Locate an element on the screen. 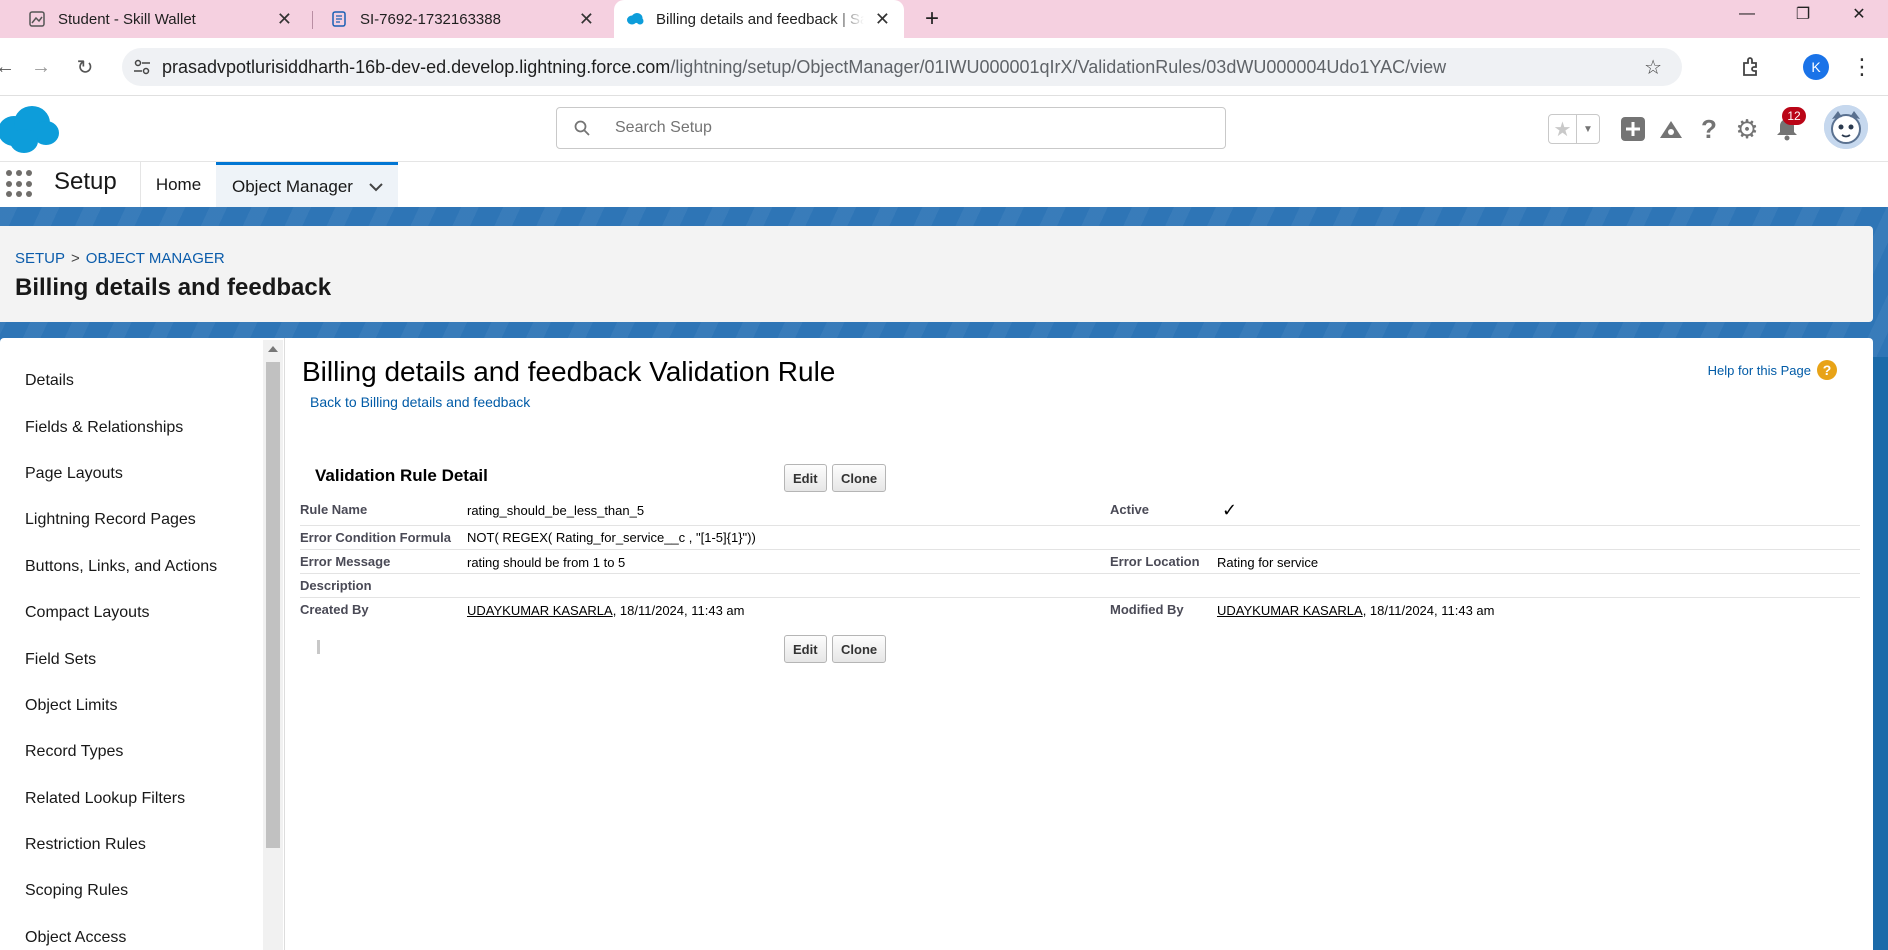 The image size is (1888, 950). help-for-page-link: Help for this Page ? is located at coordinates (1772, 370).